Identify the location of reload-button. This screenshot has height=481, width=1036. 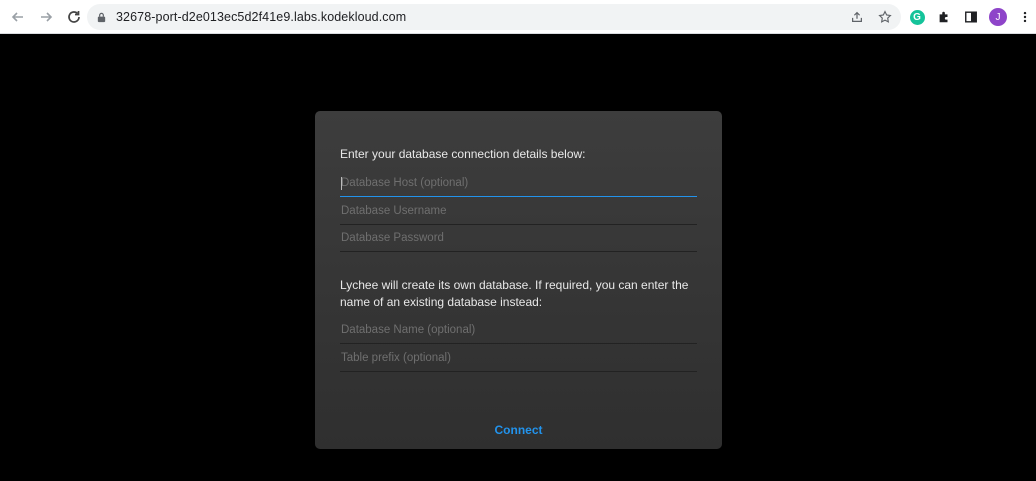
(74, 17).